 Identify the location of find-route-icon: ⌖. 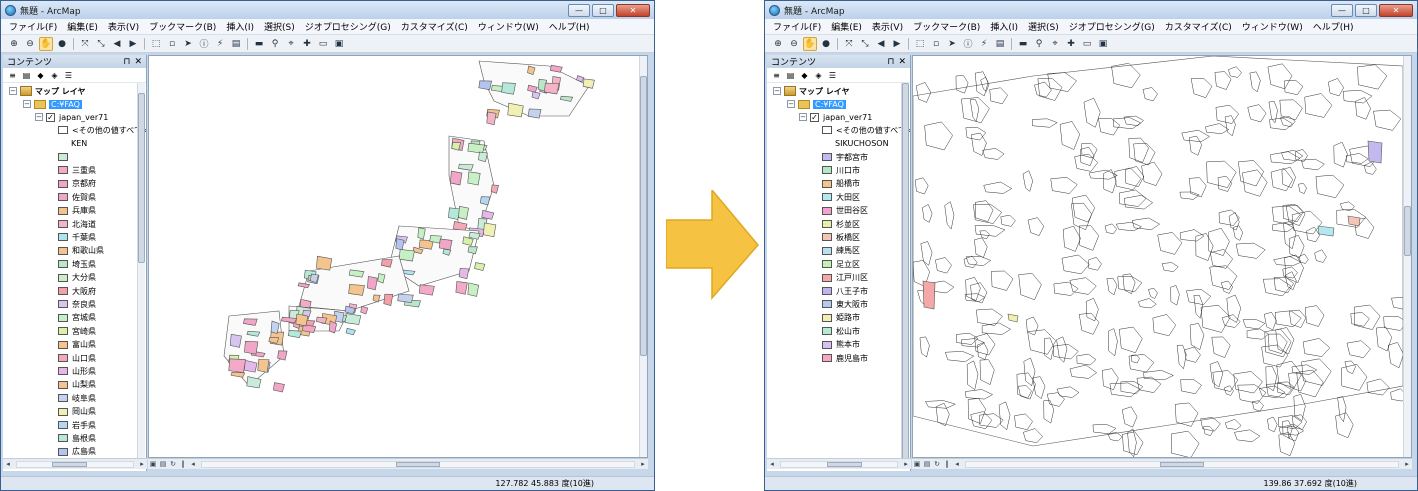
(291, 44).